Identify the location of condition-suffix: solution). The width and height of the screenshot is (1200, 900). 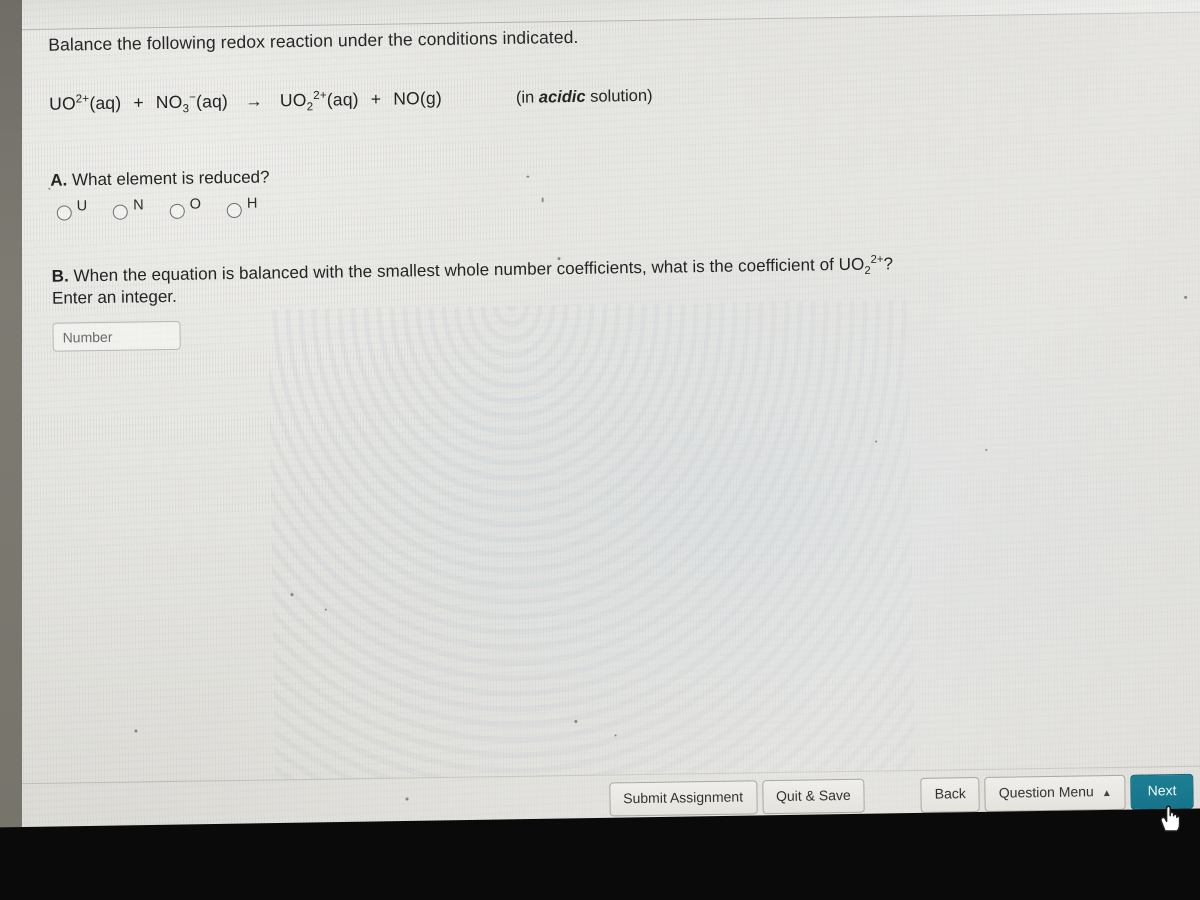
(619, 96).